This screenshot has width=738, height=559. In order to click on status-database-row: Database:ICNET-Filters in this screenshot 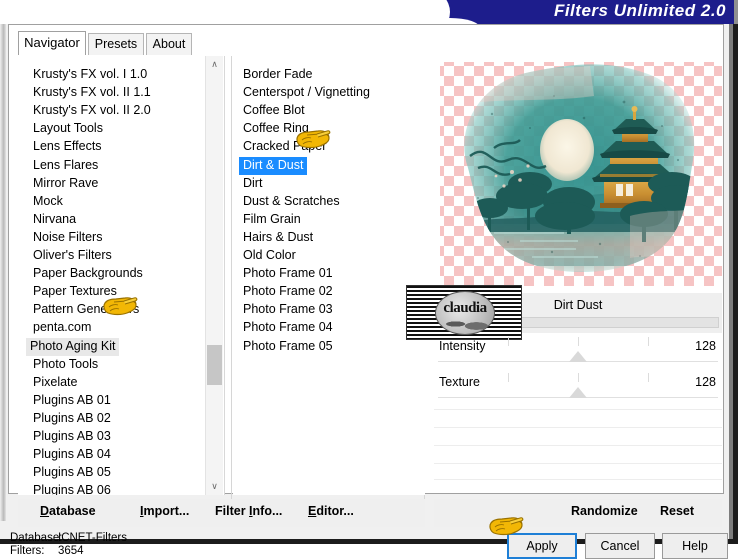, I will do `click(68, 538)`.